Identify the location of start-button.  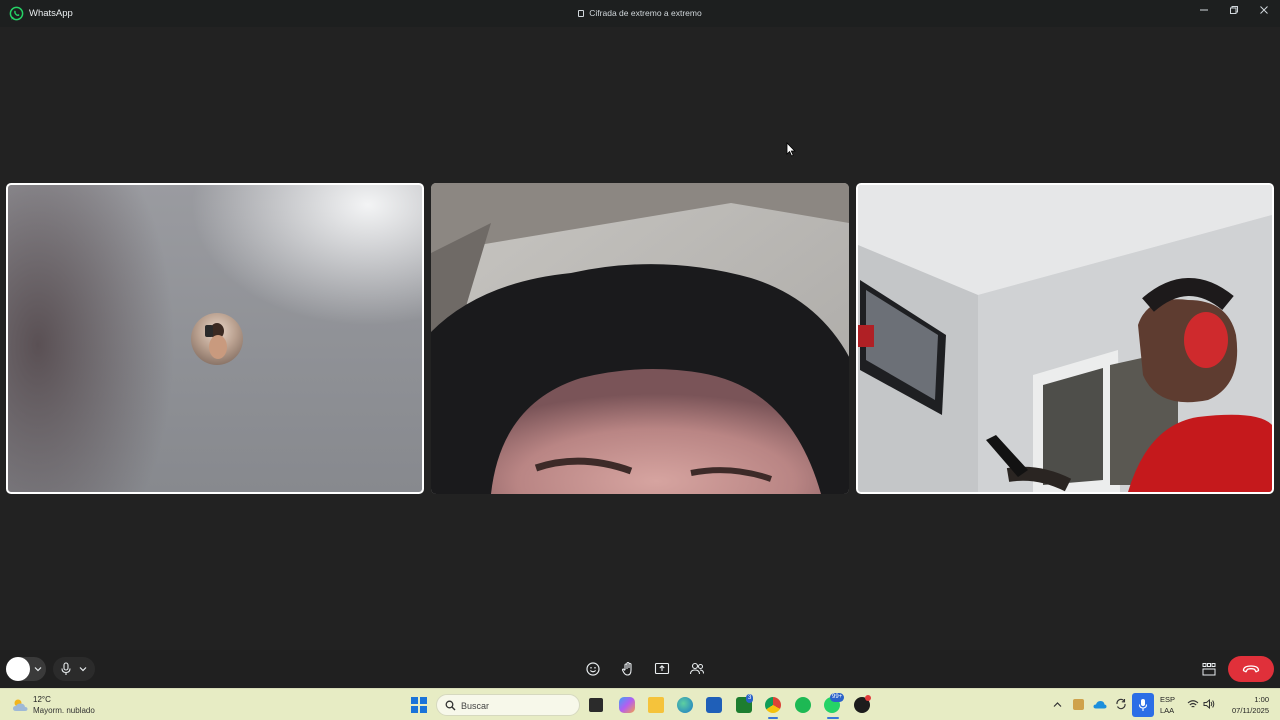
(419, 705).